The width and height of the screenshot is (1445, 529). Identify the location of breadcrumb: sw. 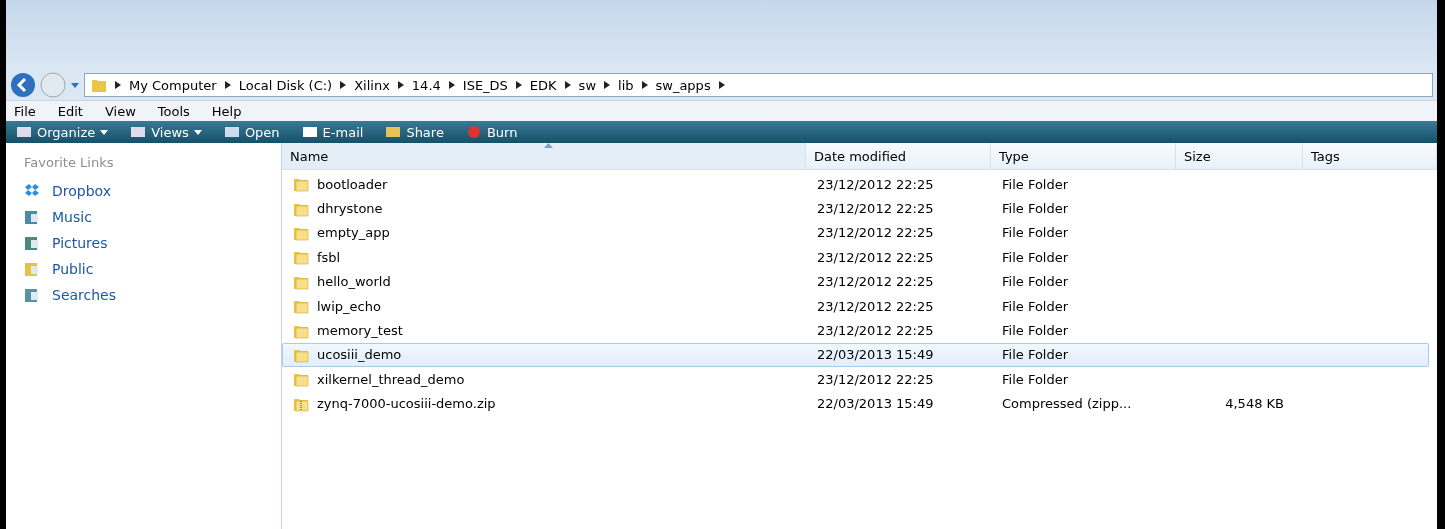
(587, 85).